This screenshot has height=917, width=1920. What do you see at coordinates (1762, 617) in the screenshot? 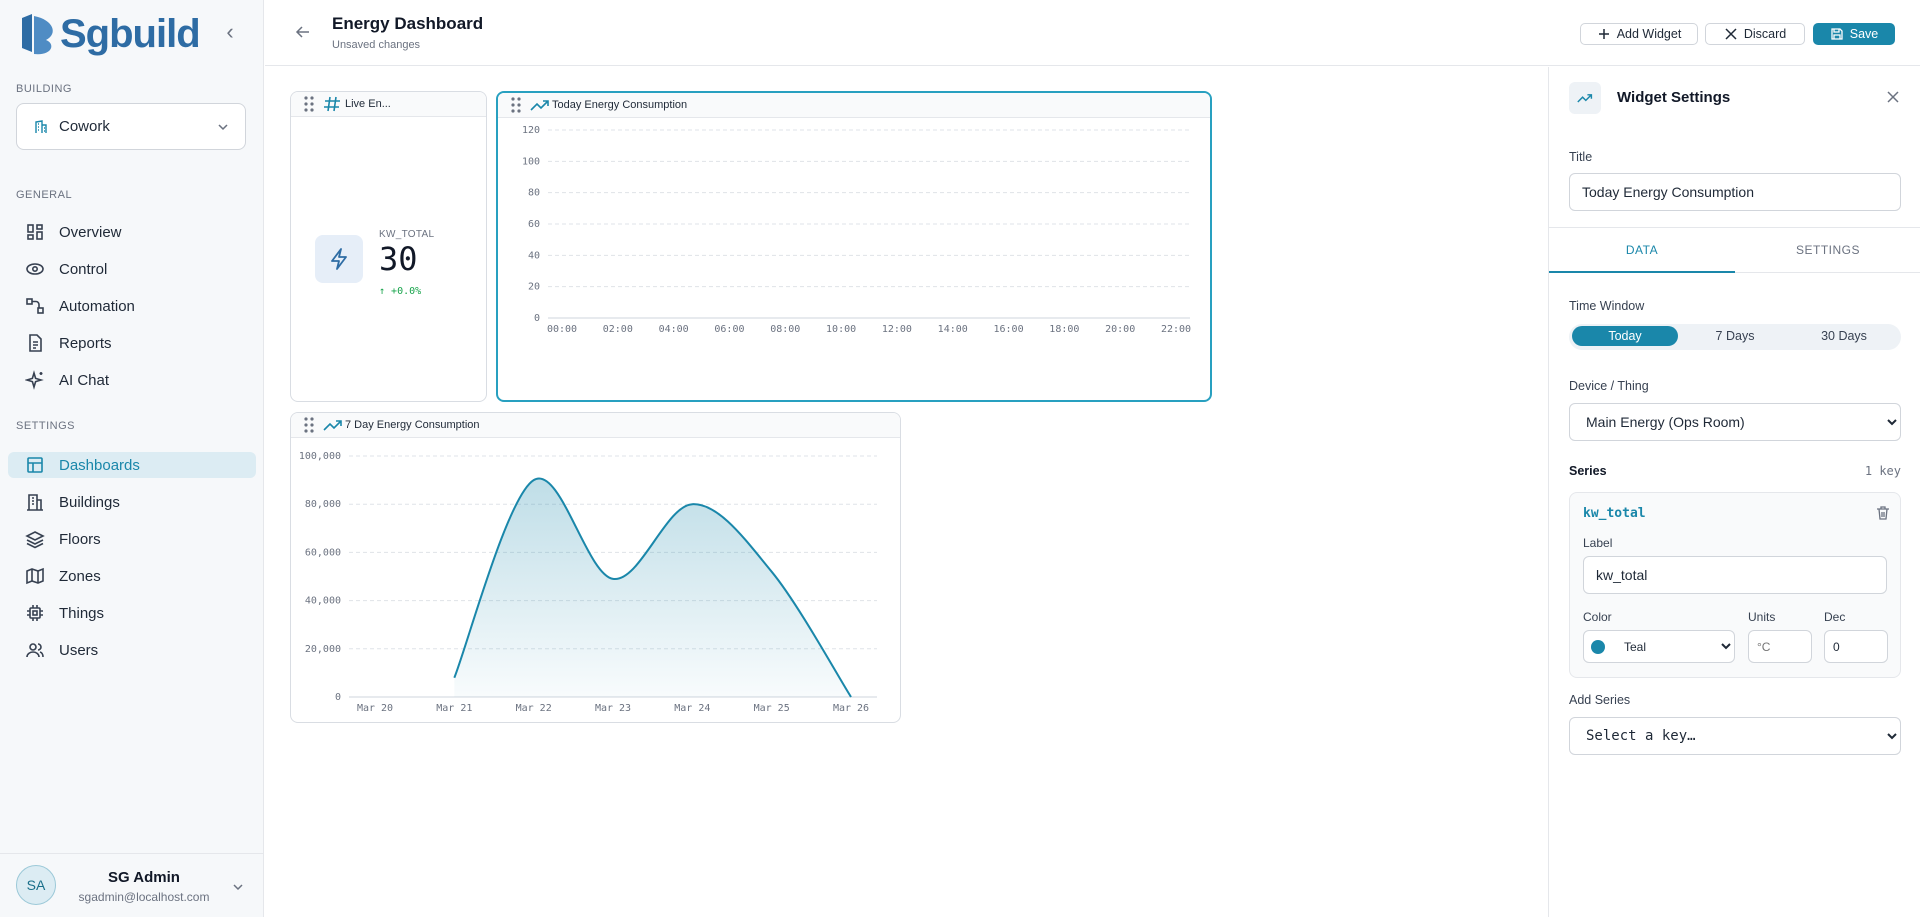
I see `units-field-label: Units` at bounding box center [1762, 617].